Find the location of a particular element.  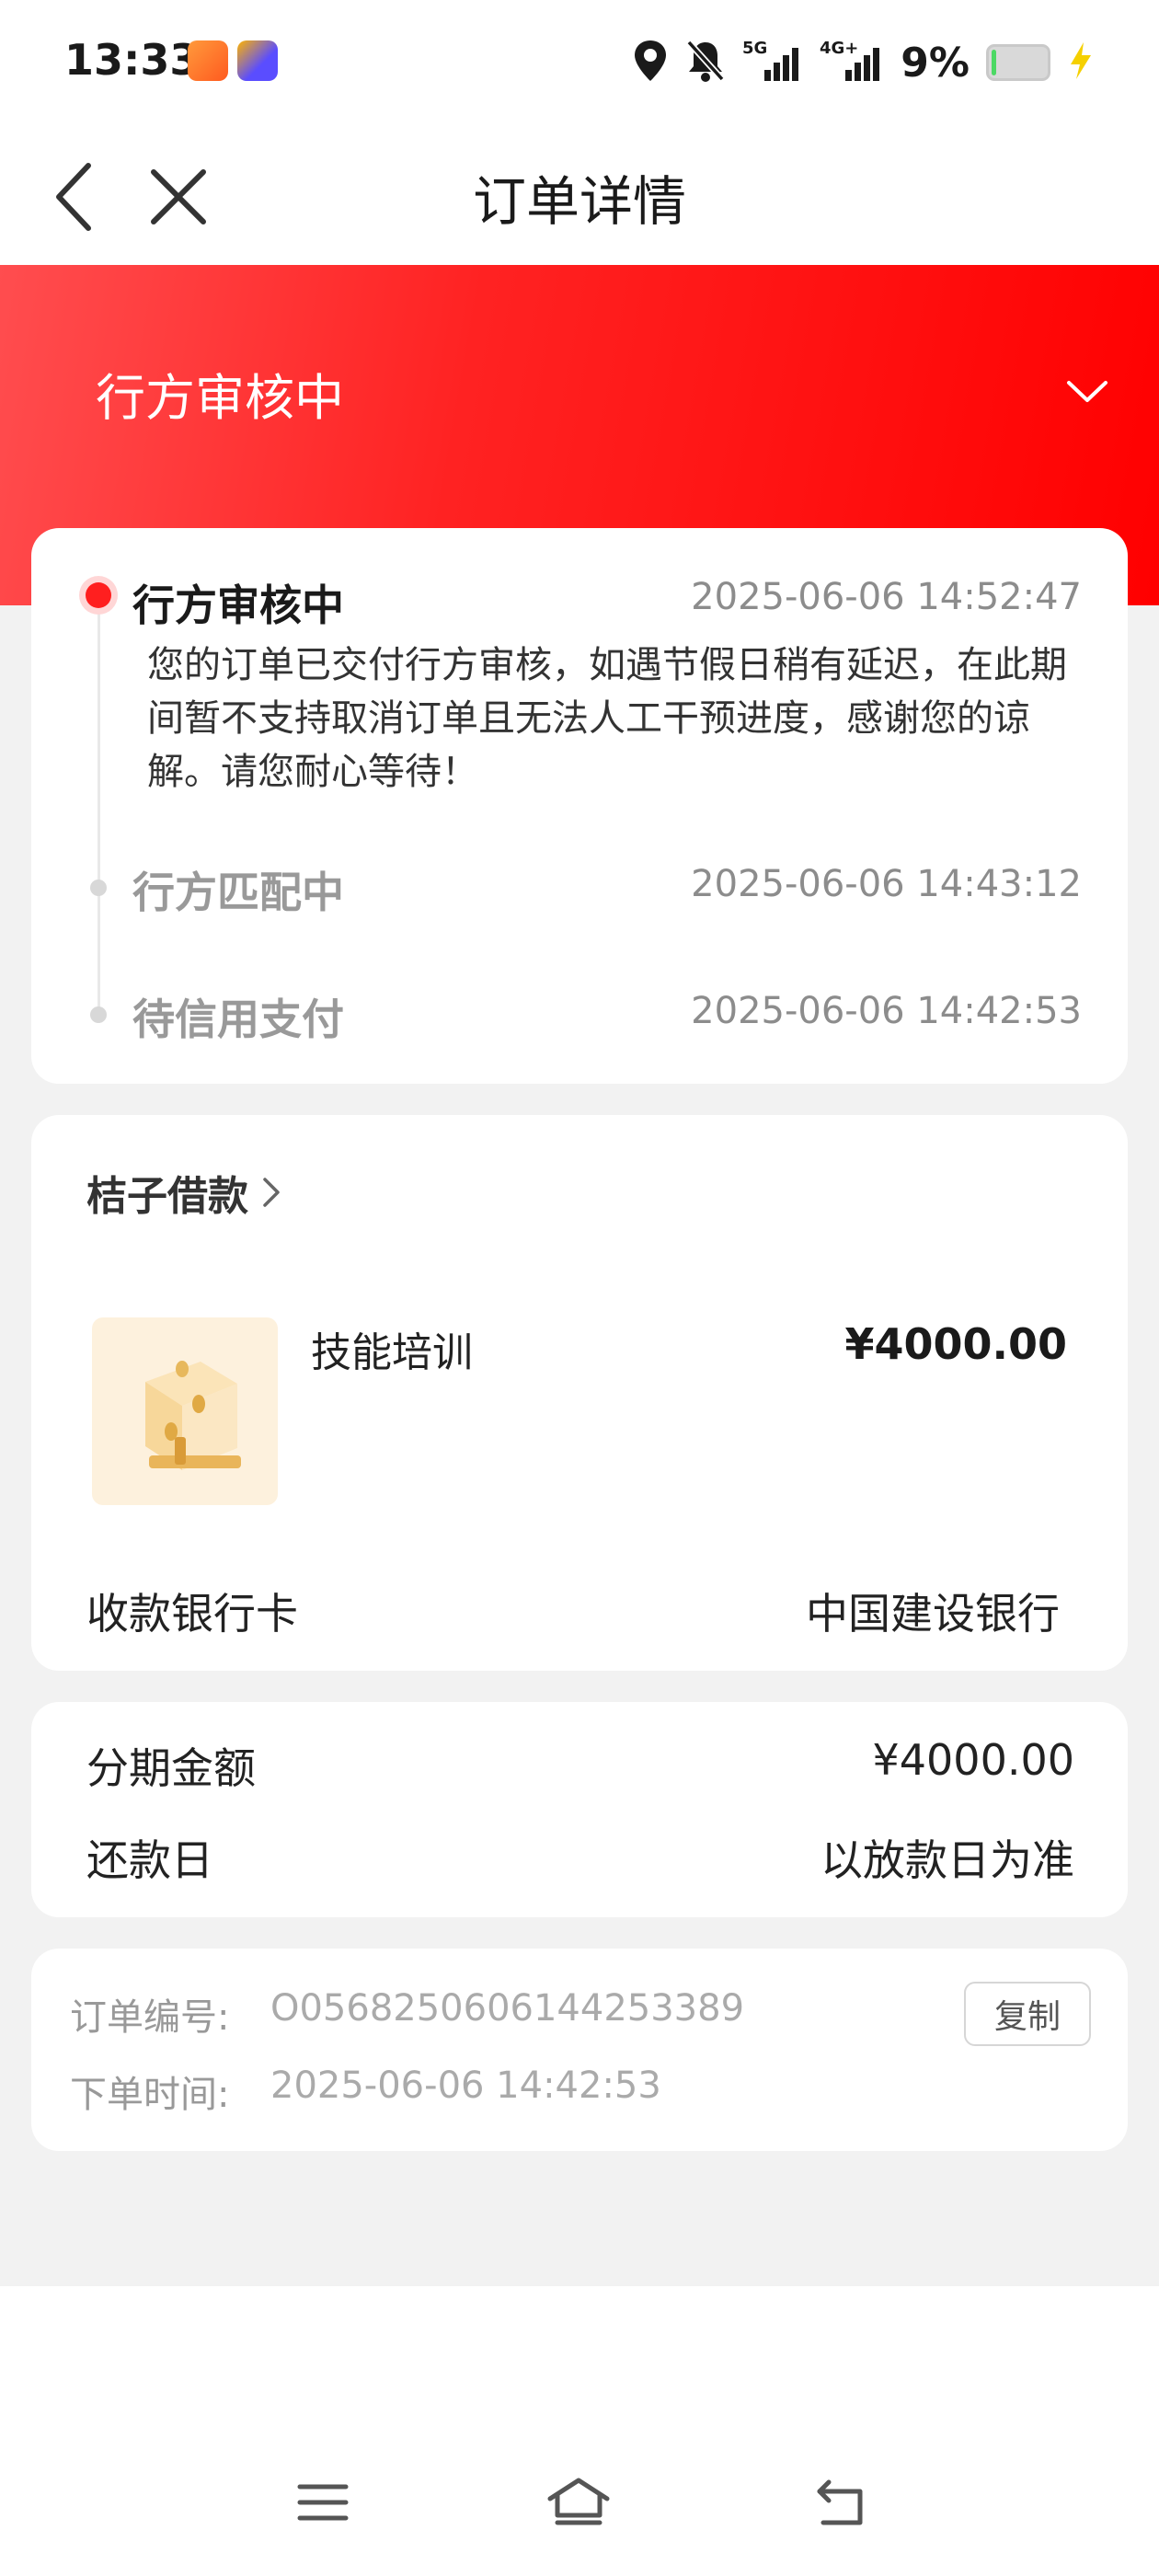

coin-box-icon is located at coordinates (193, 1415).